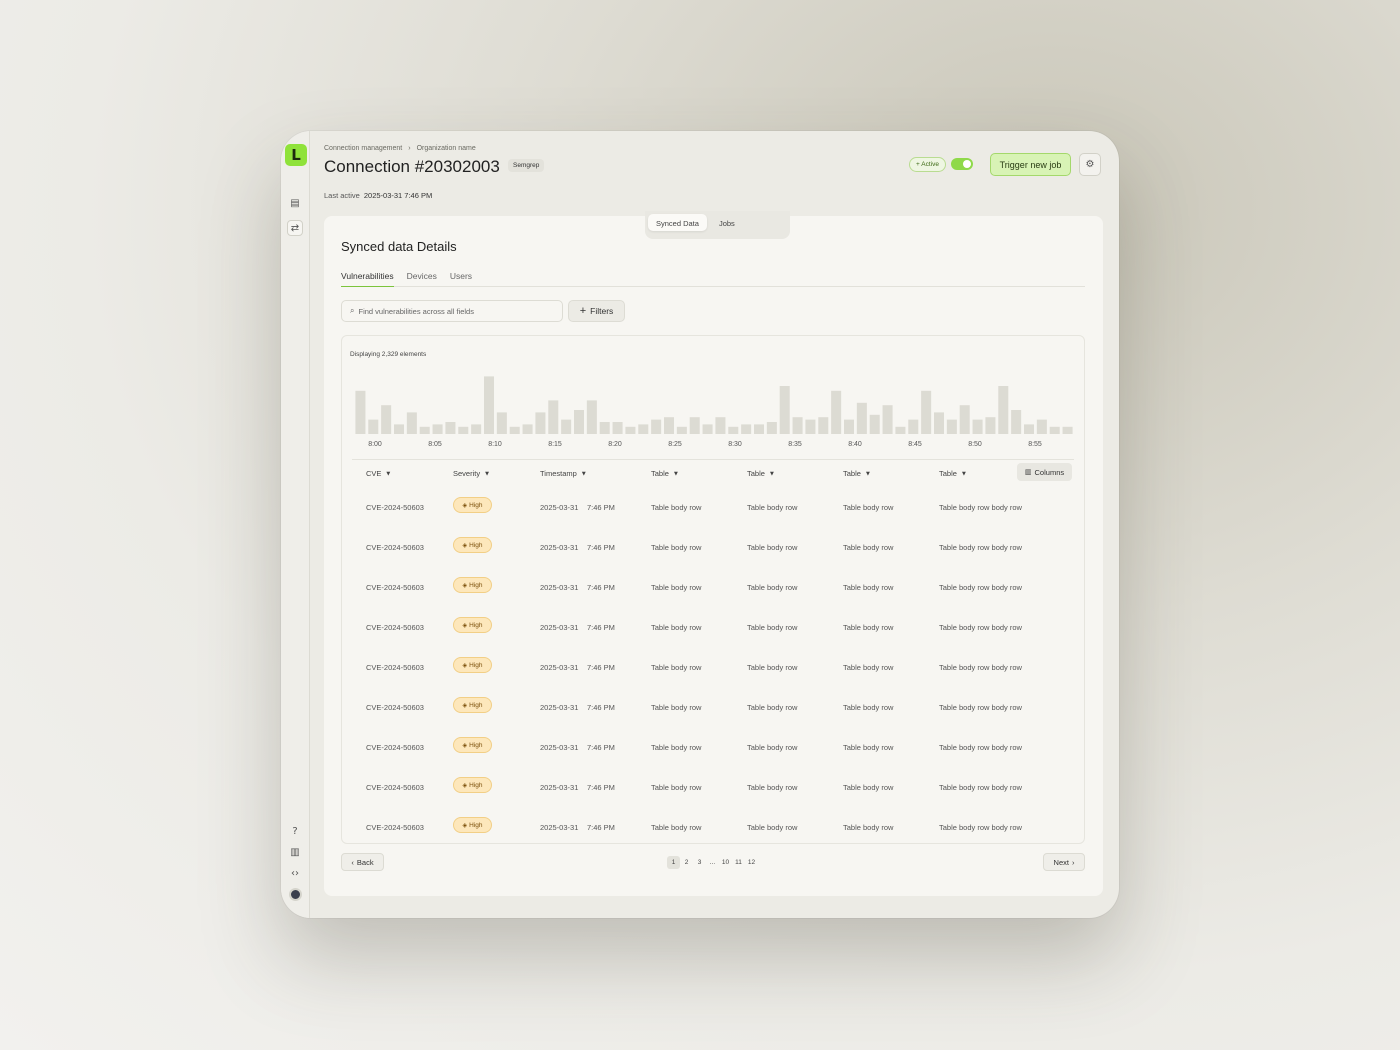 Image resolution: width=1400 pixels, height=1050 pixels. I want to click on code-icon: ‹›, so click(295, 874).